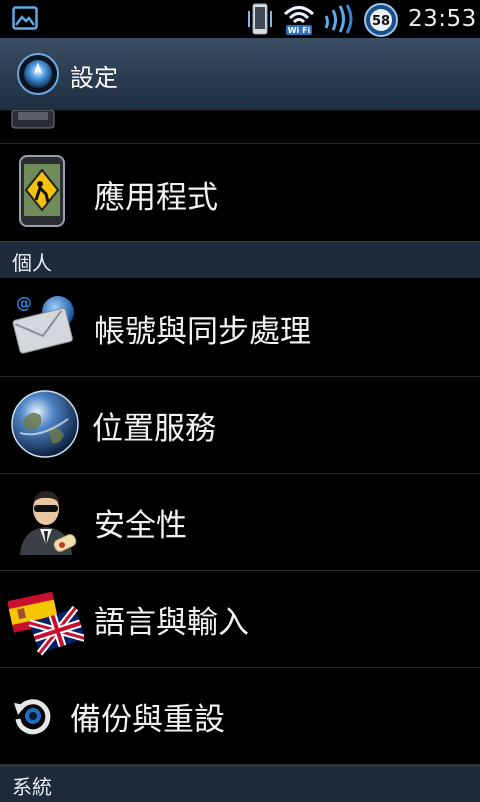 Image resolution: width=480 pixels, height=802 pixels. Describe the element at coordinates (240, 522) in the screenshot. I see `list-item-security: 安全性` at that location.